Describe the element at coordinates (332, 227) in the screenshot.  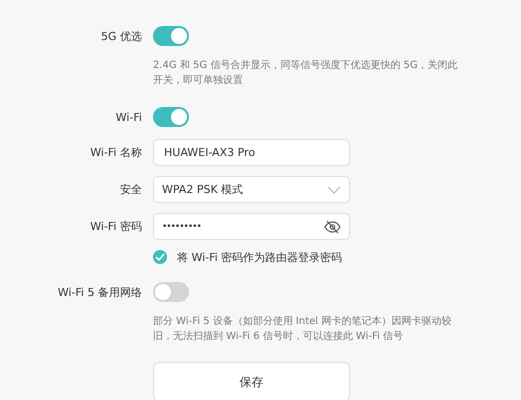
I see `eye-hidden-icon` at that location.